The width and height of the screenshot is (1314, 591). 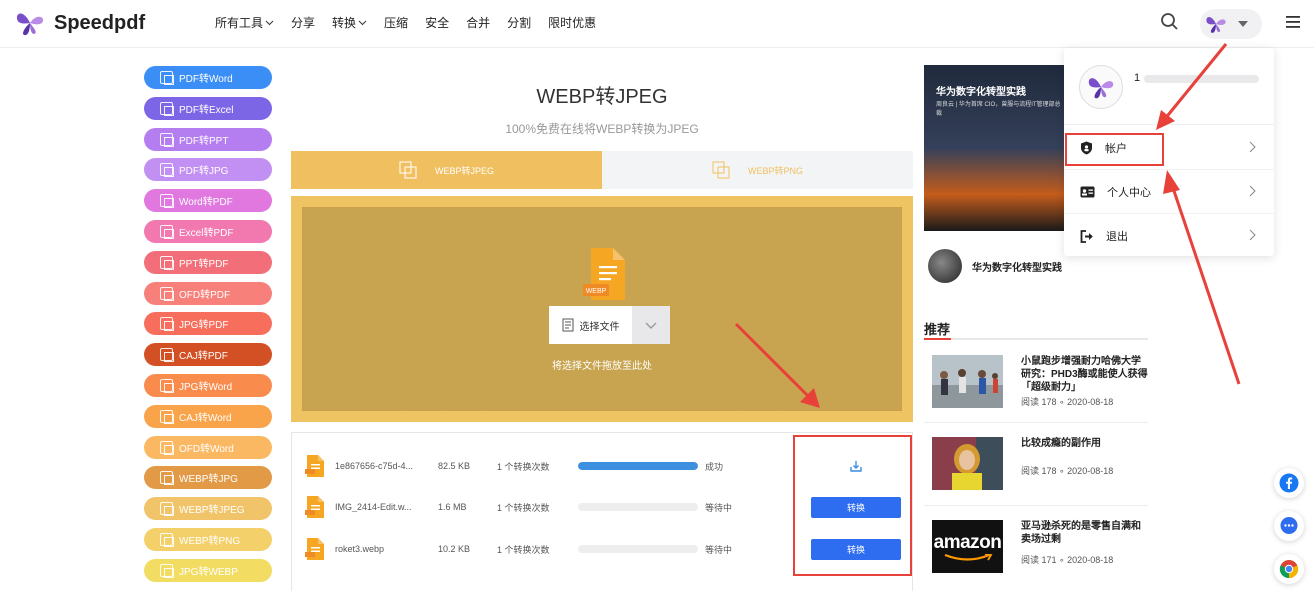 I want to click on sidebar-tool-label: PDF转JPG, so click(x=204, y=172).